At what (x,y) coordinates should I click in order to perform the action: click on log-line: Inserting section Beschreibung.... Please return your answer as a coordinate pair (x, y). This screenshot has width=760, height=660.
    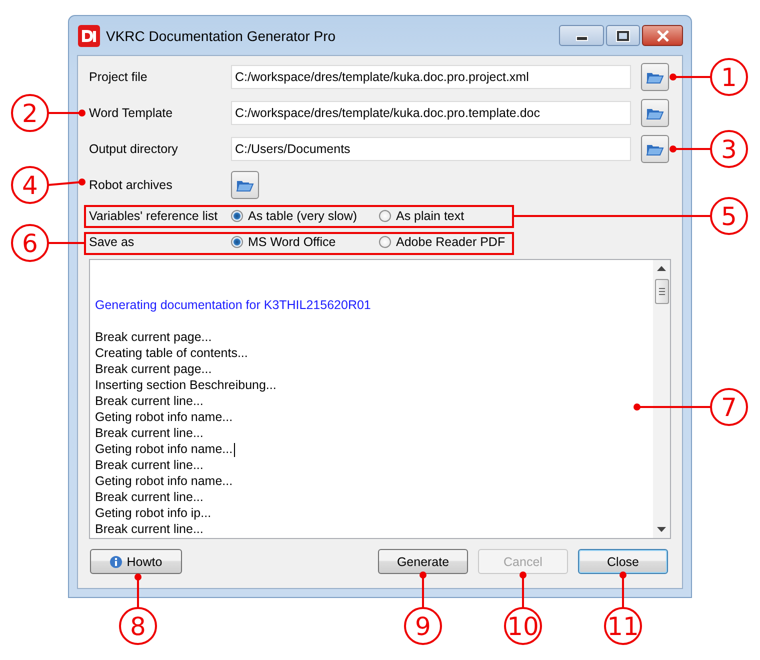
    Looking at the image, I should click on (185, 385).